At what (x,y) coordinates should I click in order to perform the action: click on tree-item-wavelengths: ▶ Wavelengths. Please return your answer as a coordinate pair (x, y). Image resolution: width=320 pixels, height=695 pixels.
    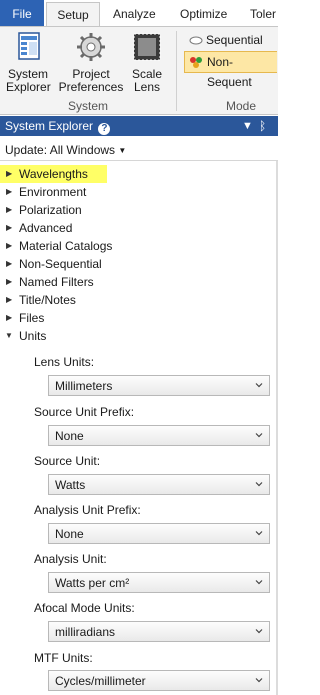
    Looking at the image, I should click on (53, 174).